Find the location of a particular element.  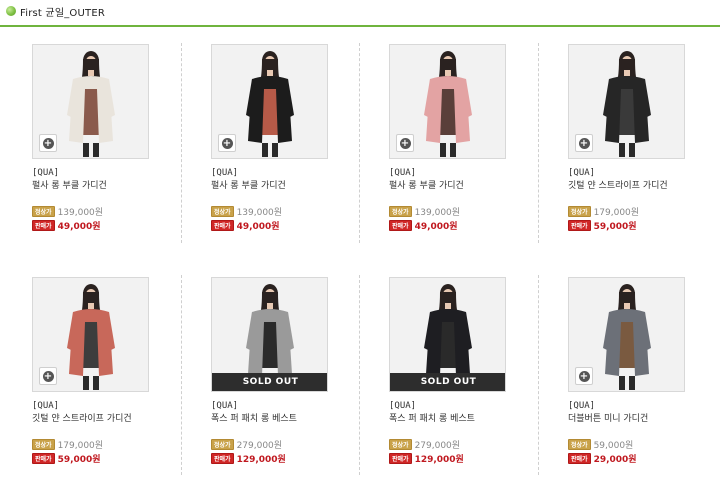

section-title: First 균일_OUTER is located at coordinates (62, 13).